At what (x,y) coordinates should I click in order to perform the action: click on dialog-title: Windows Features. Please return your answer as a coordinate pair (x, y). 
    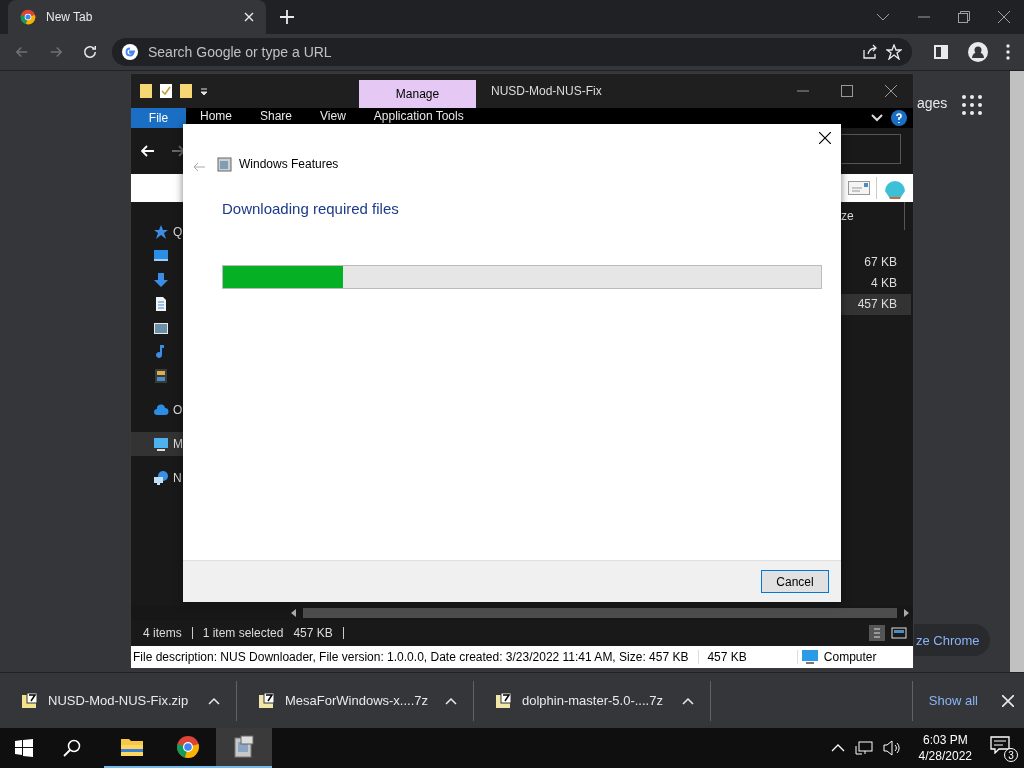
    Looking at the image, I should click on (289, 164).